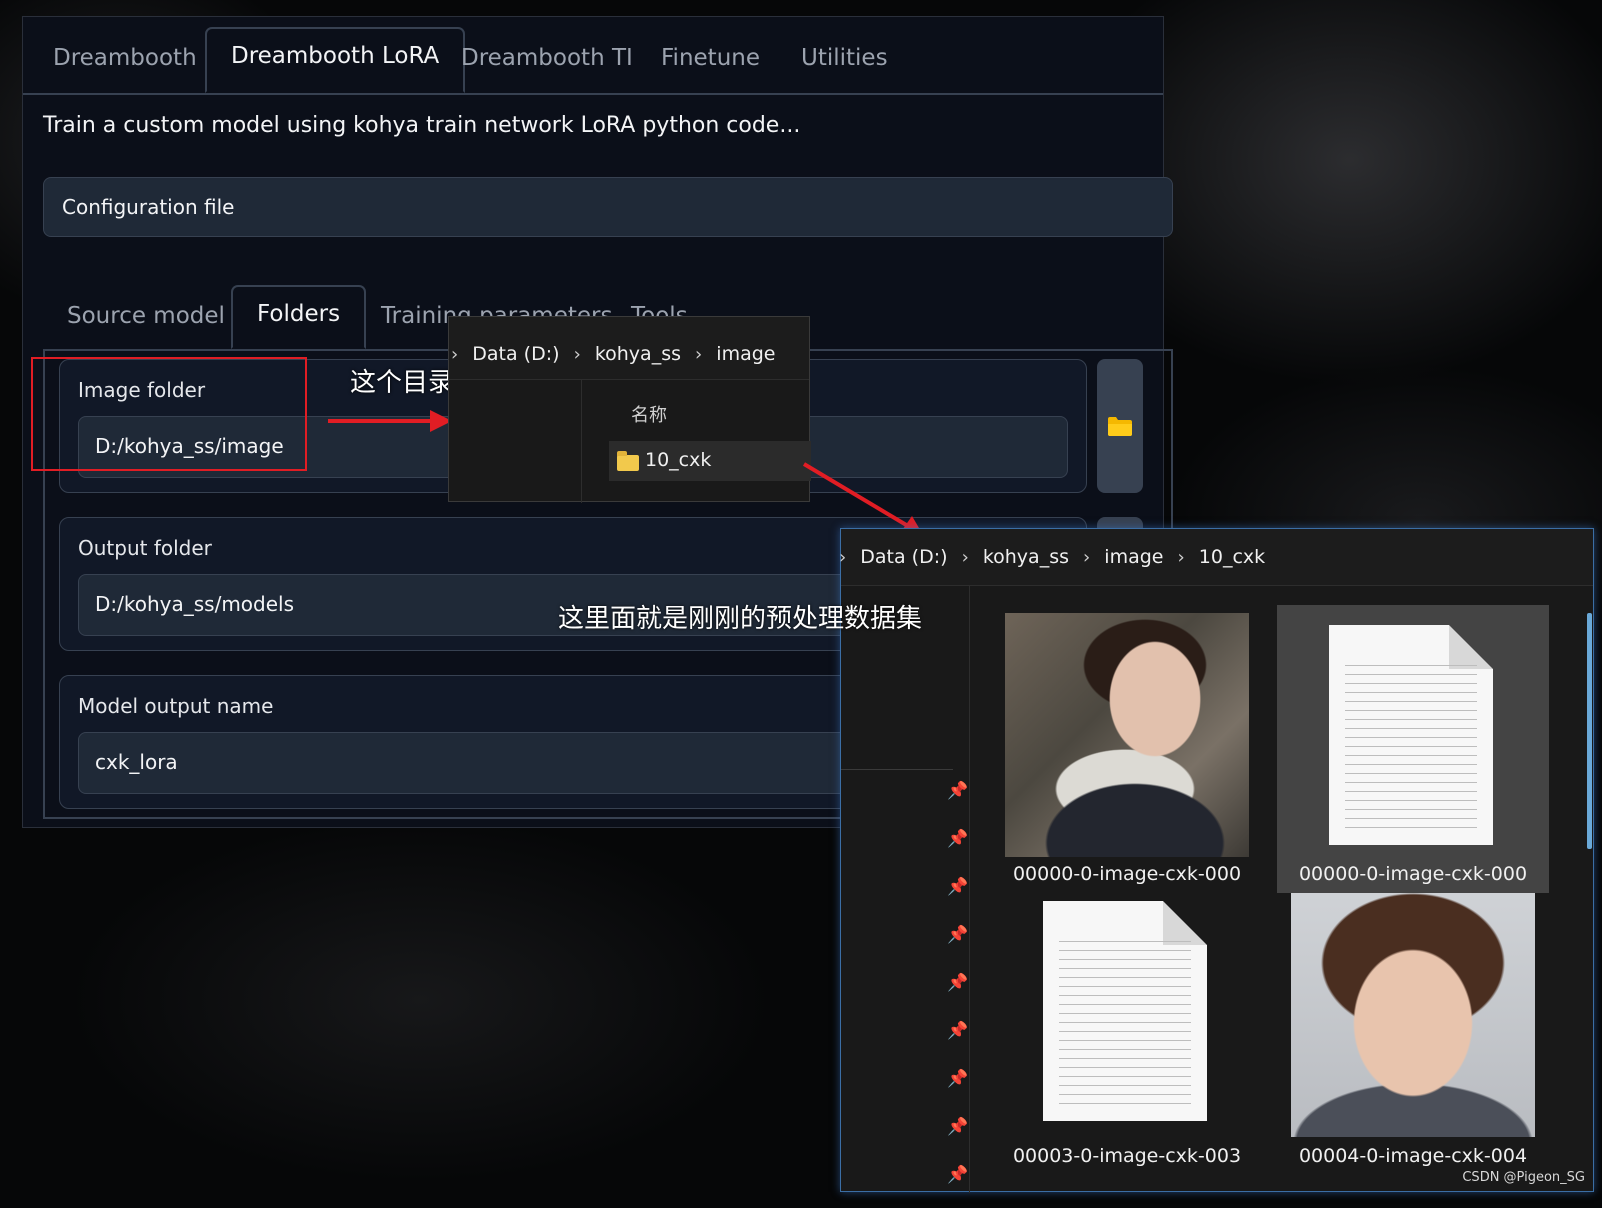  I want to click on explorer-window-image: › Data (D:) › kohya_ss › image 名称 10_cxk, so click(629, 409).